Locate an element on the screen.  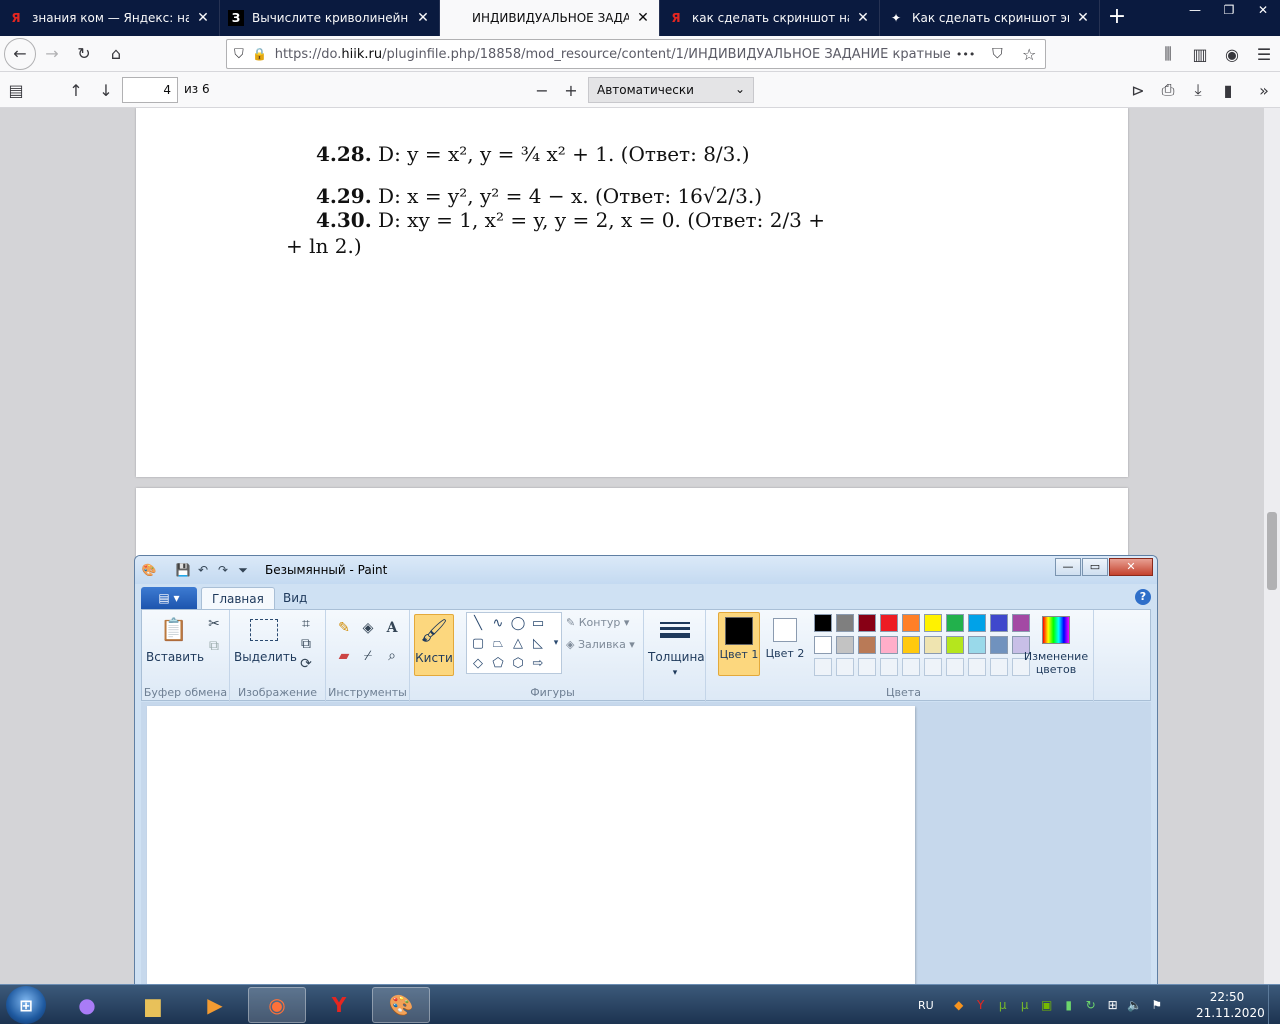
save-icon: 💾 is located at coordinates (183, 570).